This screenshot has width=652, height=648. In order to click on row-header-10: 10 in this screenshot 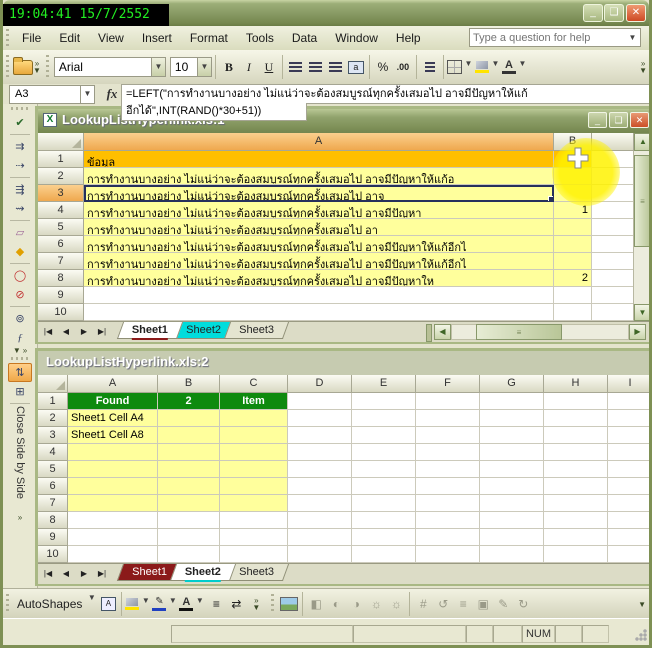, I will do `click(61, 312)`.